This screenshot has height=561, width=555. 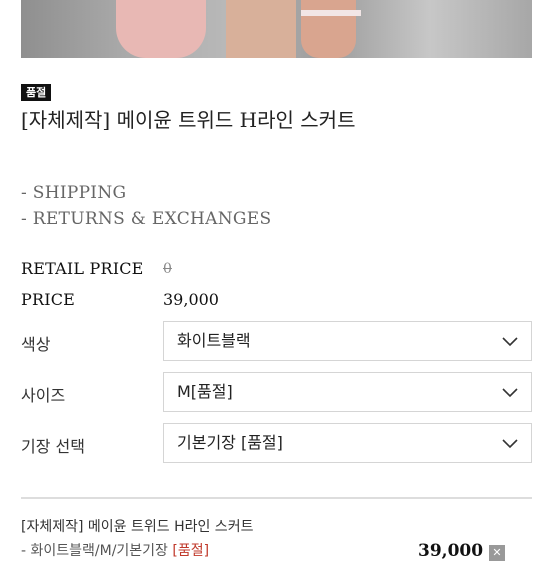 I want to click on size-select-value: M[품절], so click(x=205, y=391).